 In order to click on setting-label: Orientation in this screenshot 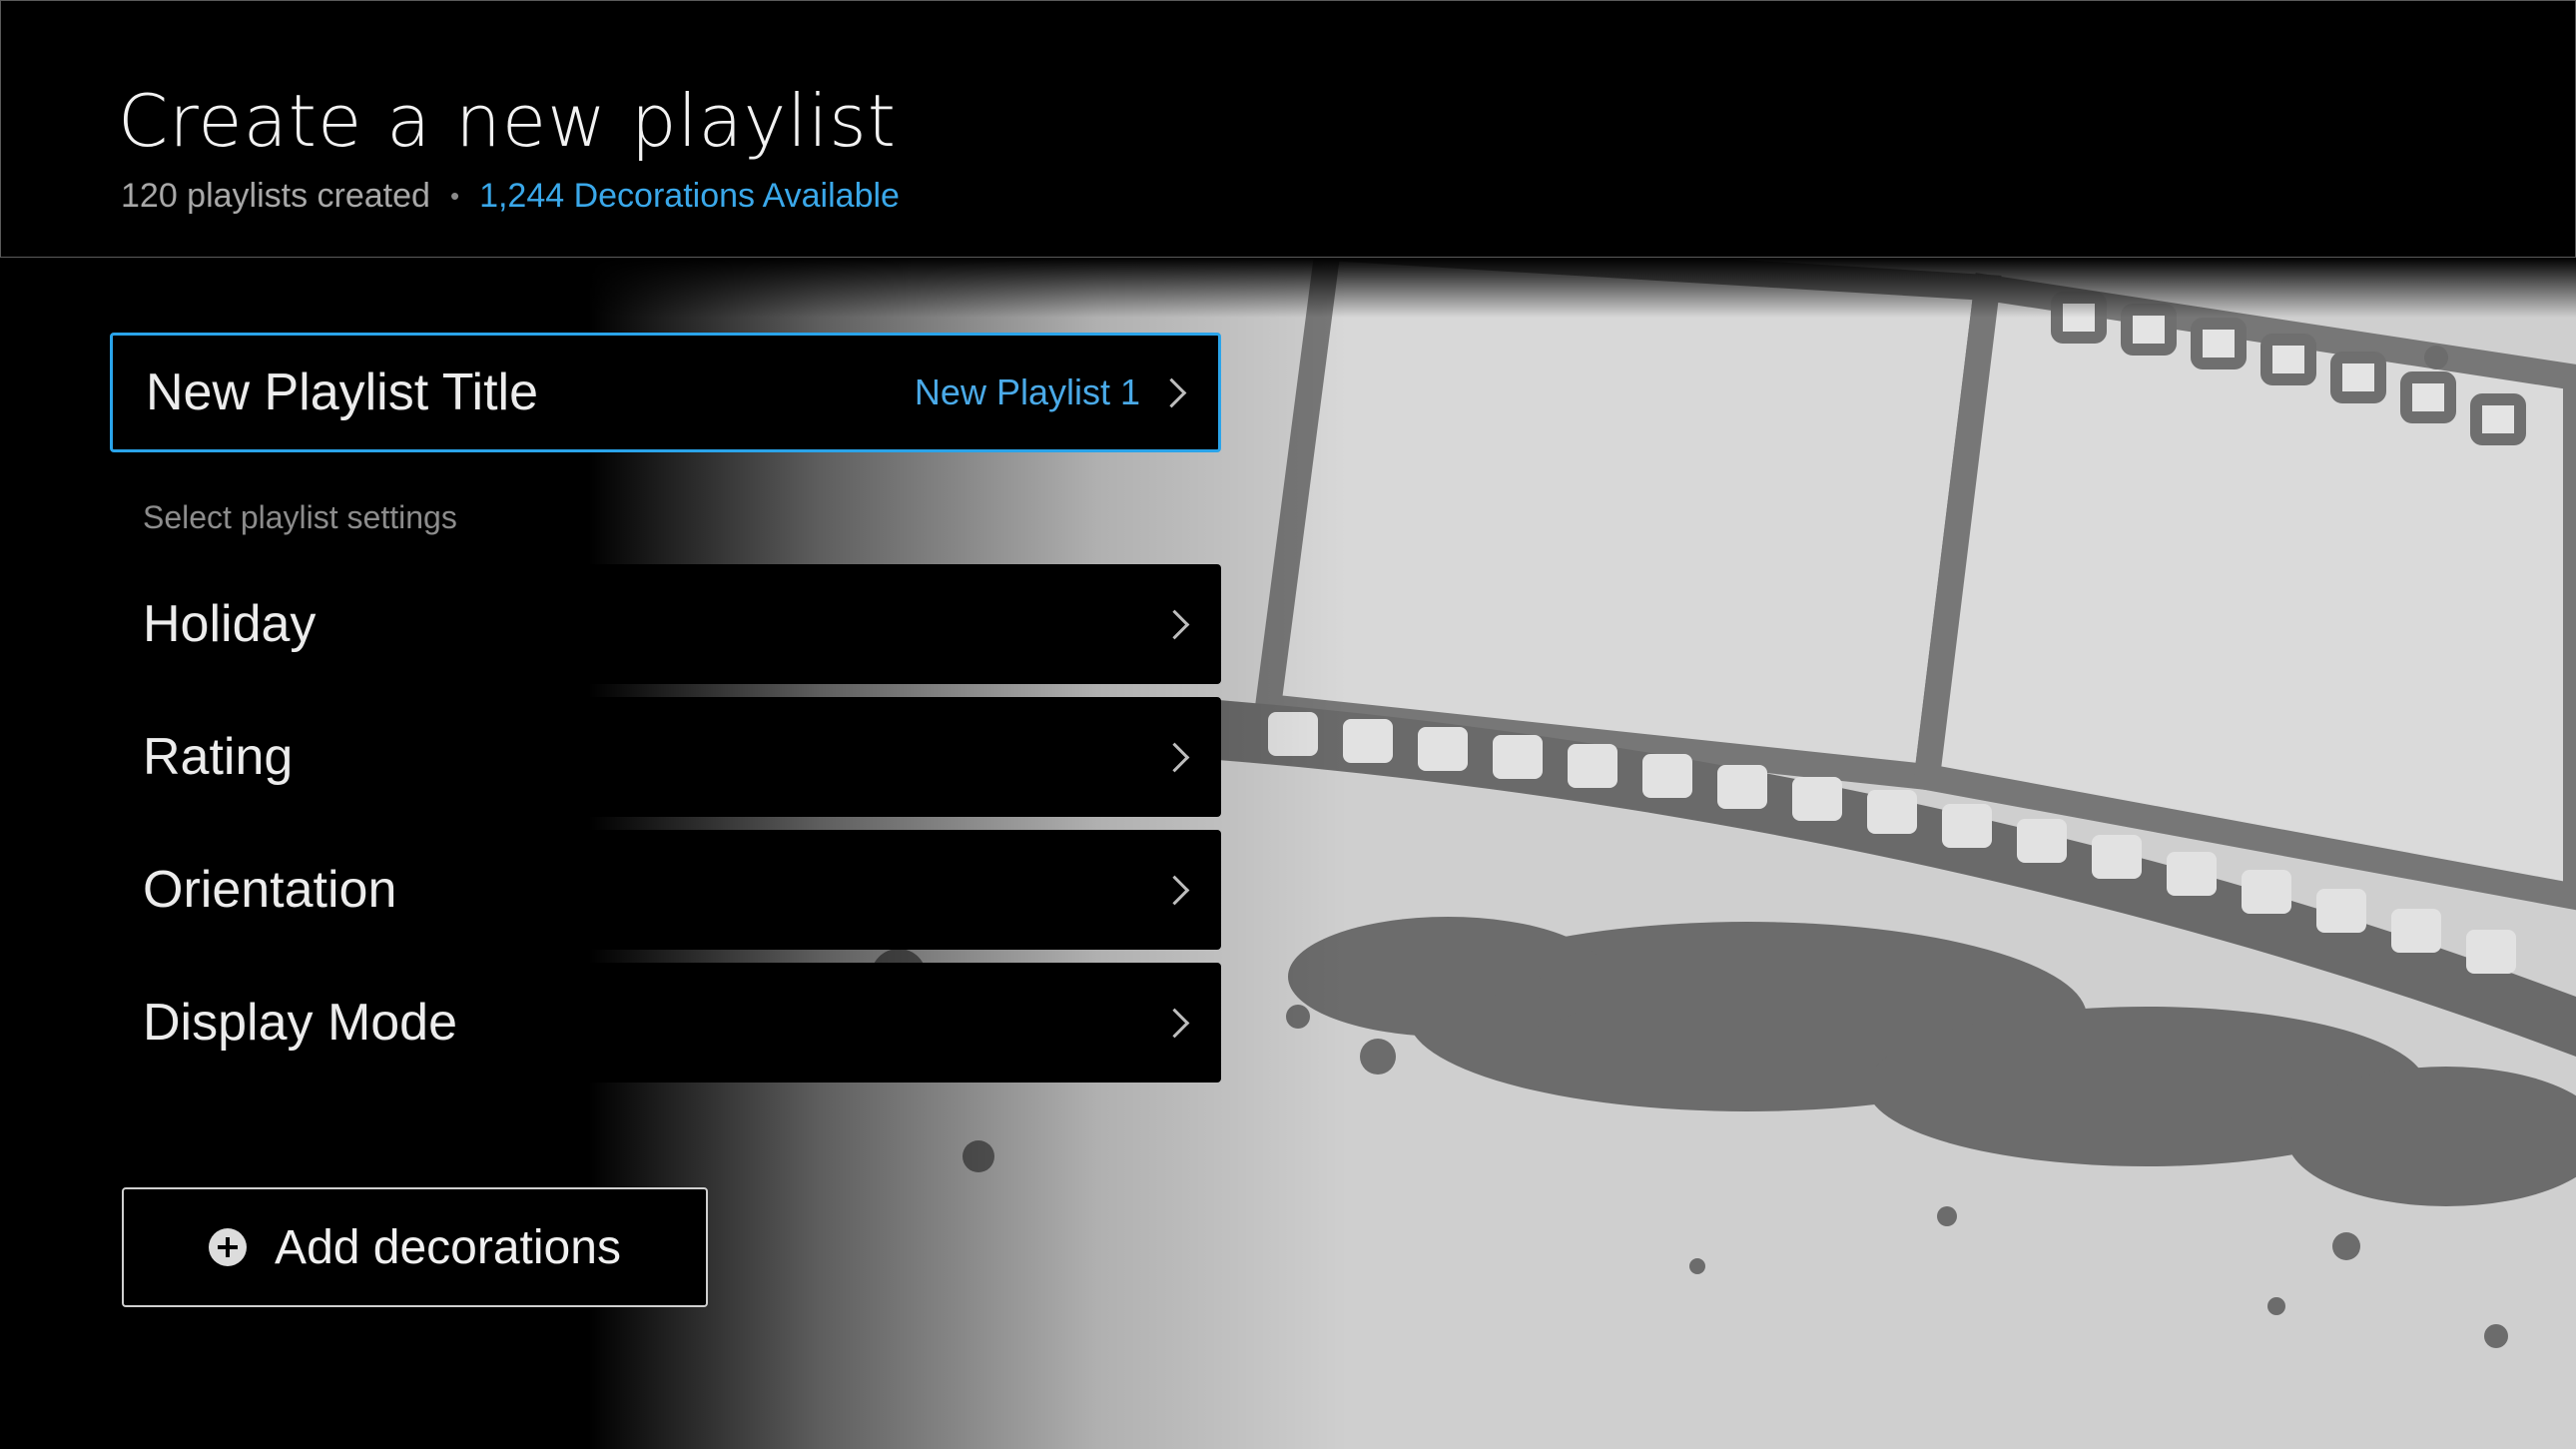, I will do `click(270, 890)`.